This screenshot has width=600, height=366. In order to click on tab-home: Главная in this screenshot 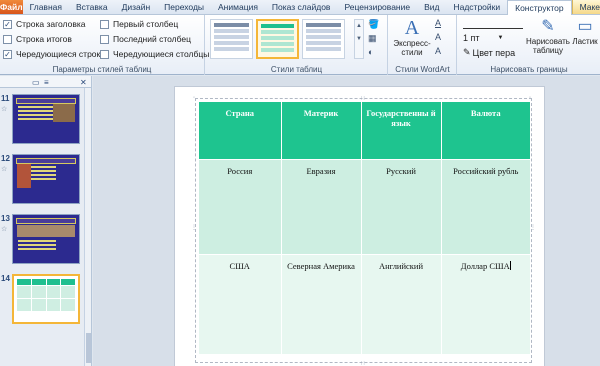, I will do `click(46, 7)`.